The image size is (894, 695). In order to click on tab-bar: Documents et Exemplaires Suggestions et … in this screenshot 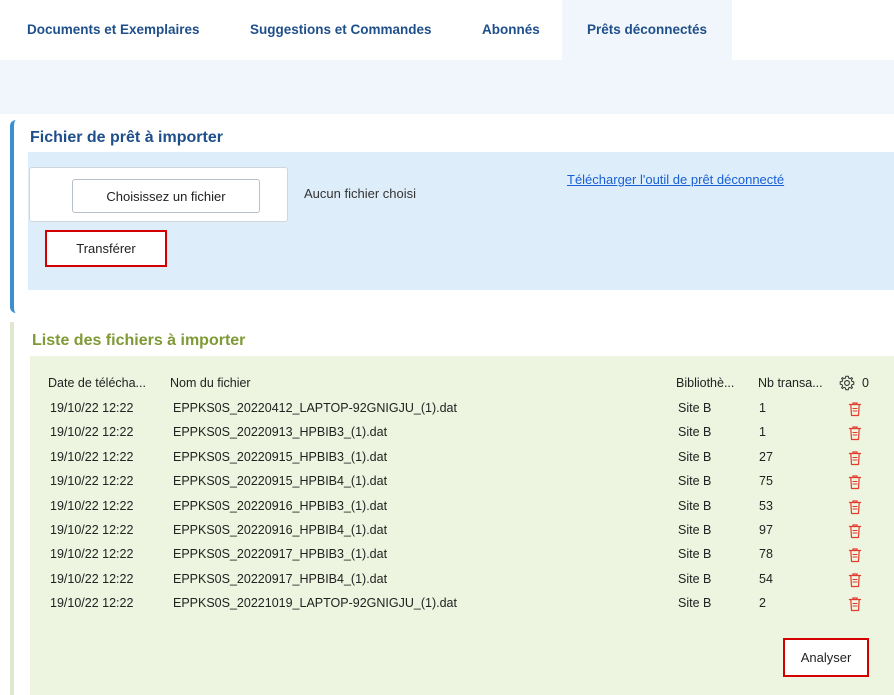, I will do `click(447, 30)`.